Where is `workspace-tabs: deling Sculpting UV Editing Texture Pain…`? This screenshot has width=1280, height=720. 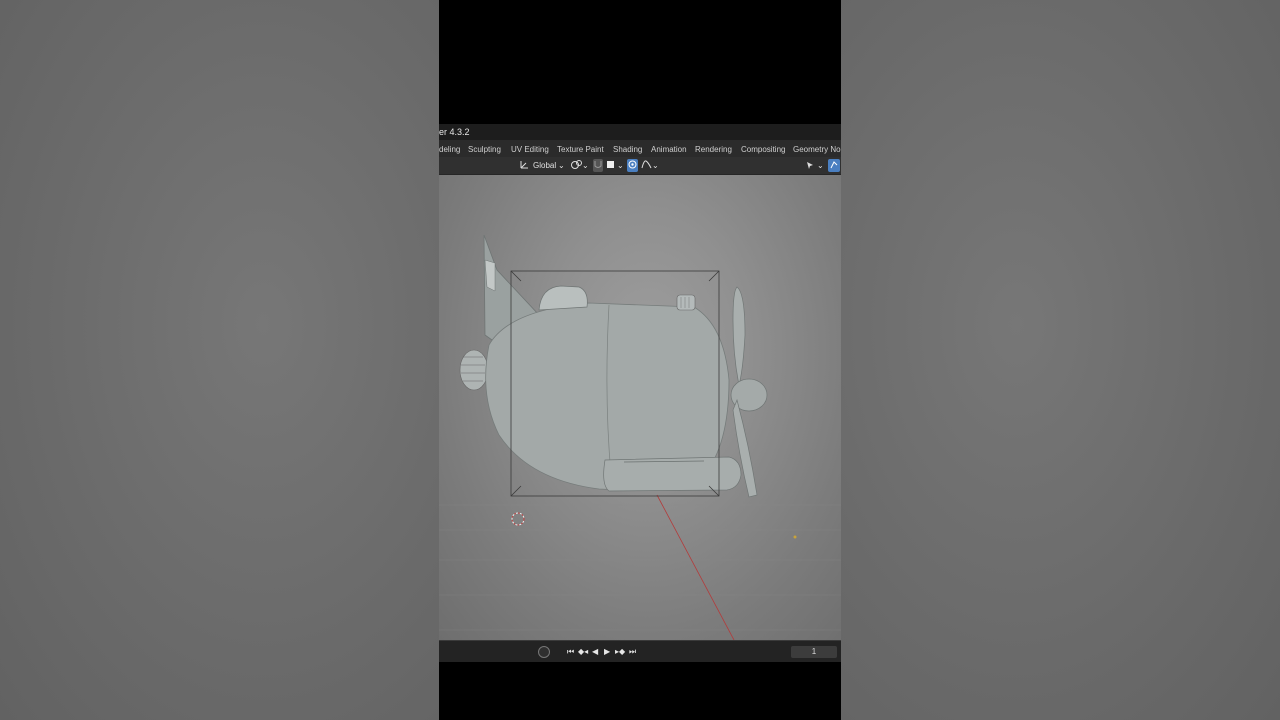 workspace-tabs: deling Sculpting UV Editing Texture Pain… is located at coordinates (640, 149).